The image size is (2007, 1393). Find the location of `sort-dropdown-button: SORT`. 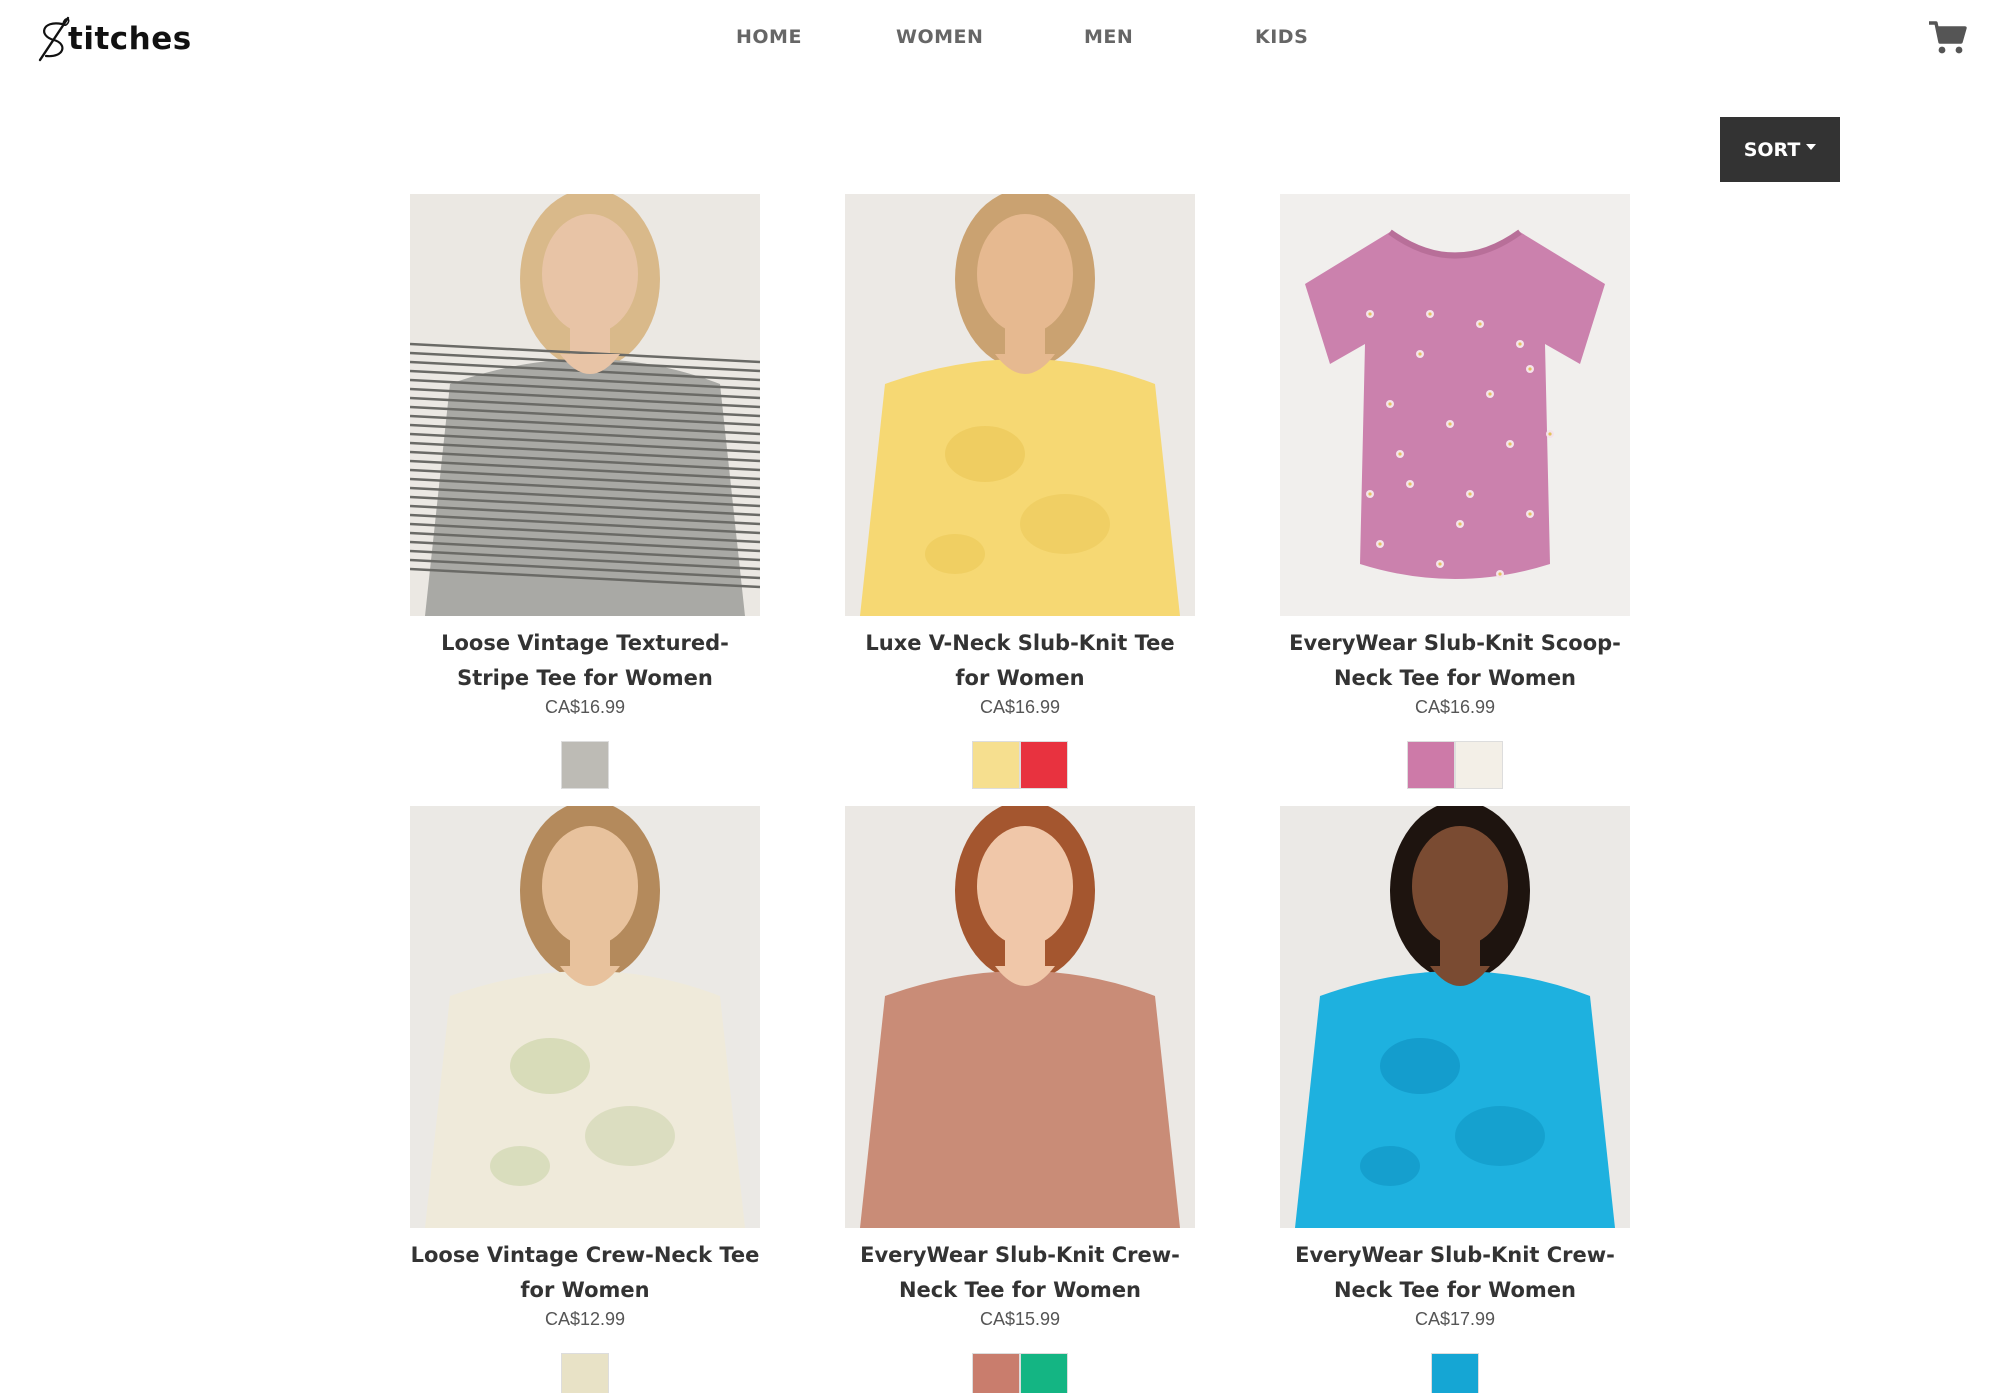

sort-dropdown-button: SORT is located at coordinates (1780, 149).